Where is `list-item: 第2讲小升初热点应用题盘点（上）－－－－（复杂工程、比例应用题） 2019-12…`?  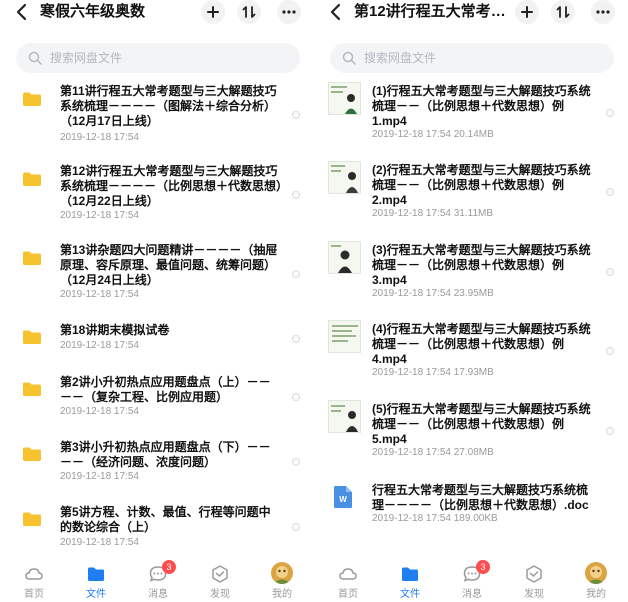 list-item: 第2讲小升初热点应用题盘点（上）－－－－（复杂工程、比例应用题） 2019-12… is located at coordinates (157, 399).